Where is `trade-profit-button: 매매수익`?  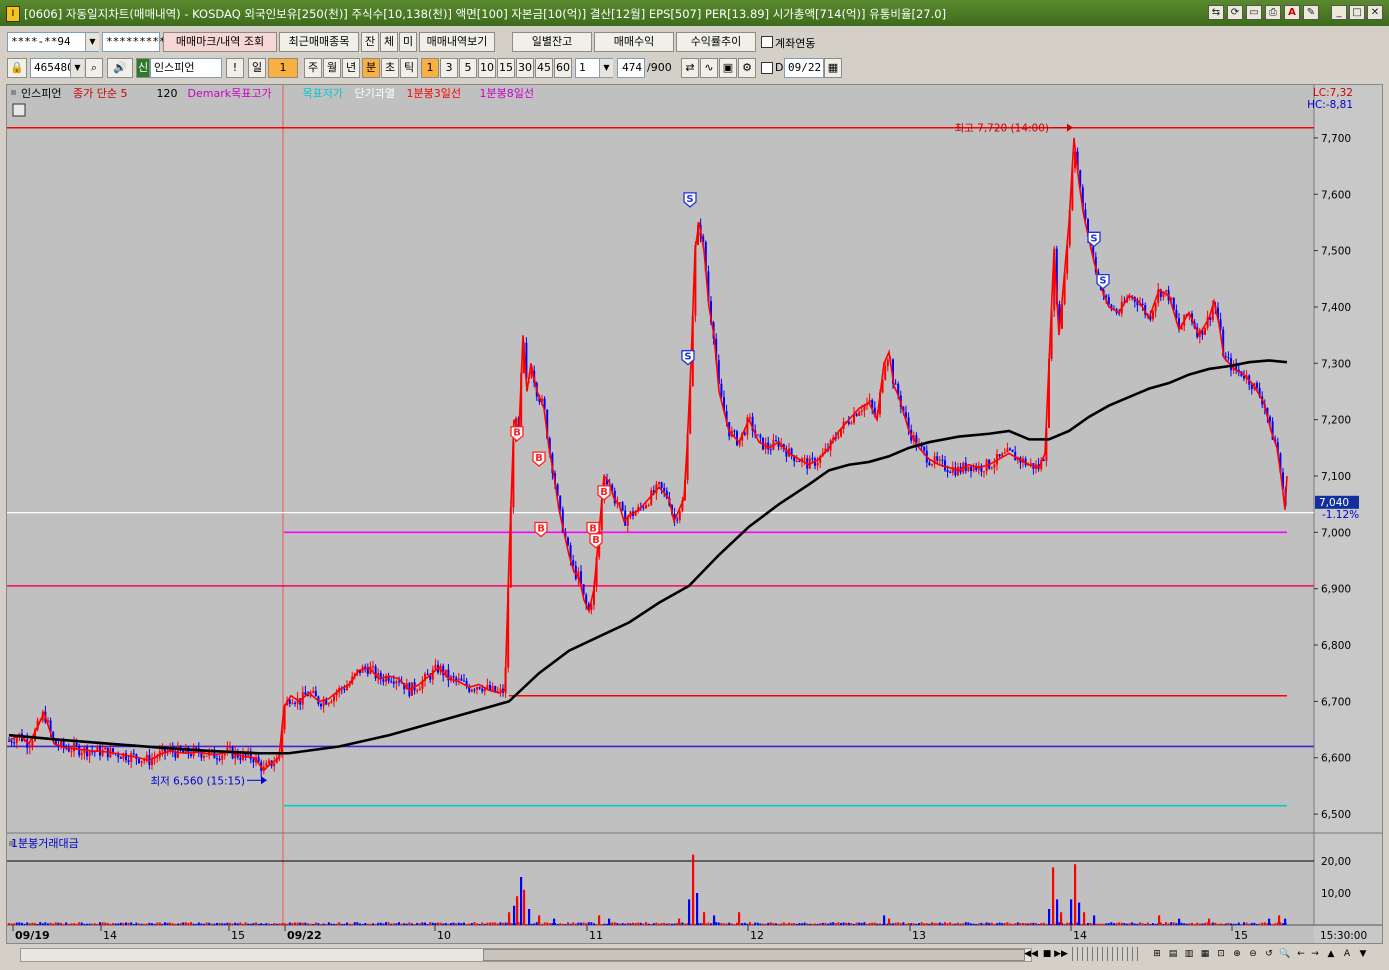
trade-profit-button: 매매수익 is located at coordinates (634, 42).